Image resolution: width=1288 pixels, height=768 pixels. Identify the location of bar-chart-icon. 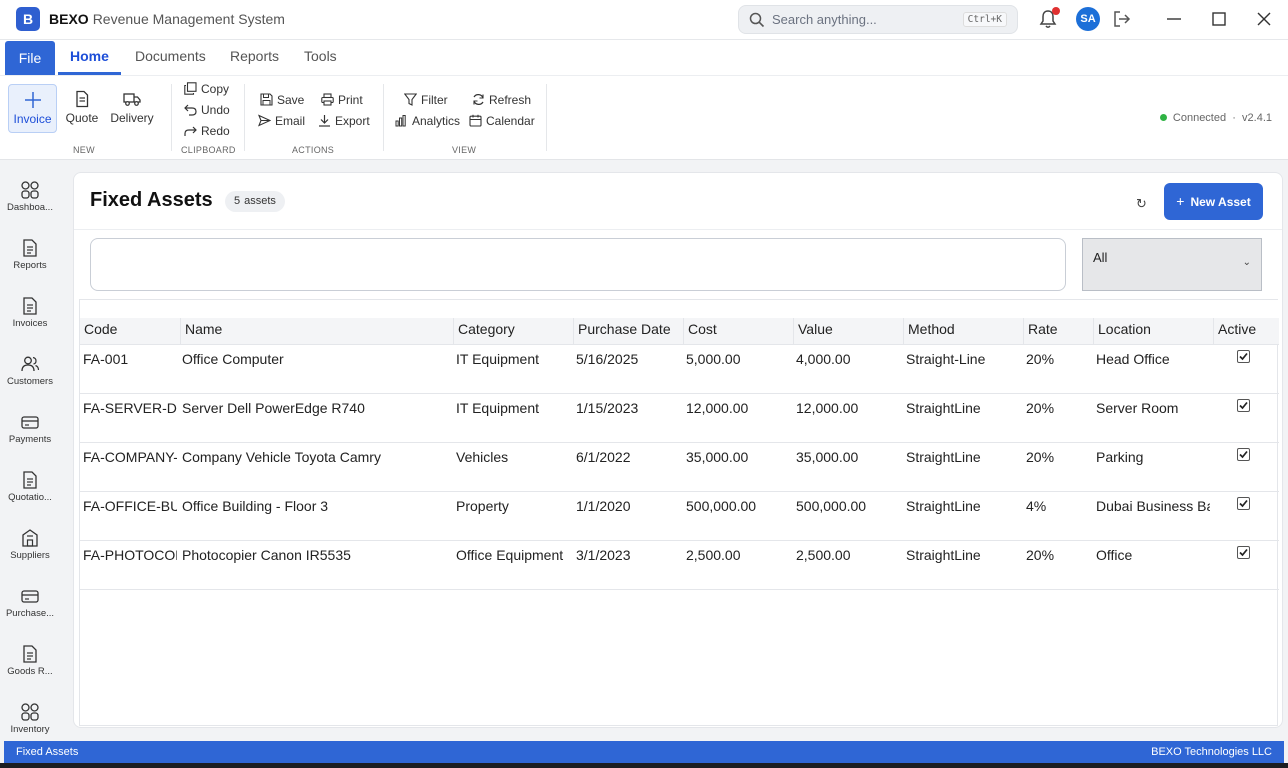
(400, 121).